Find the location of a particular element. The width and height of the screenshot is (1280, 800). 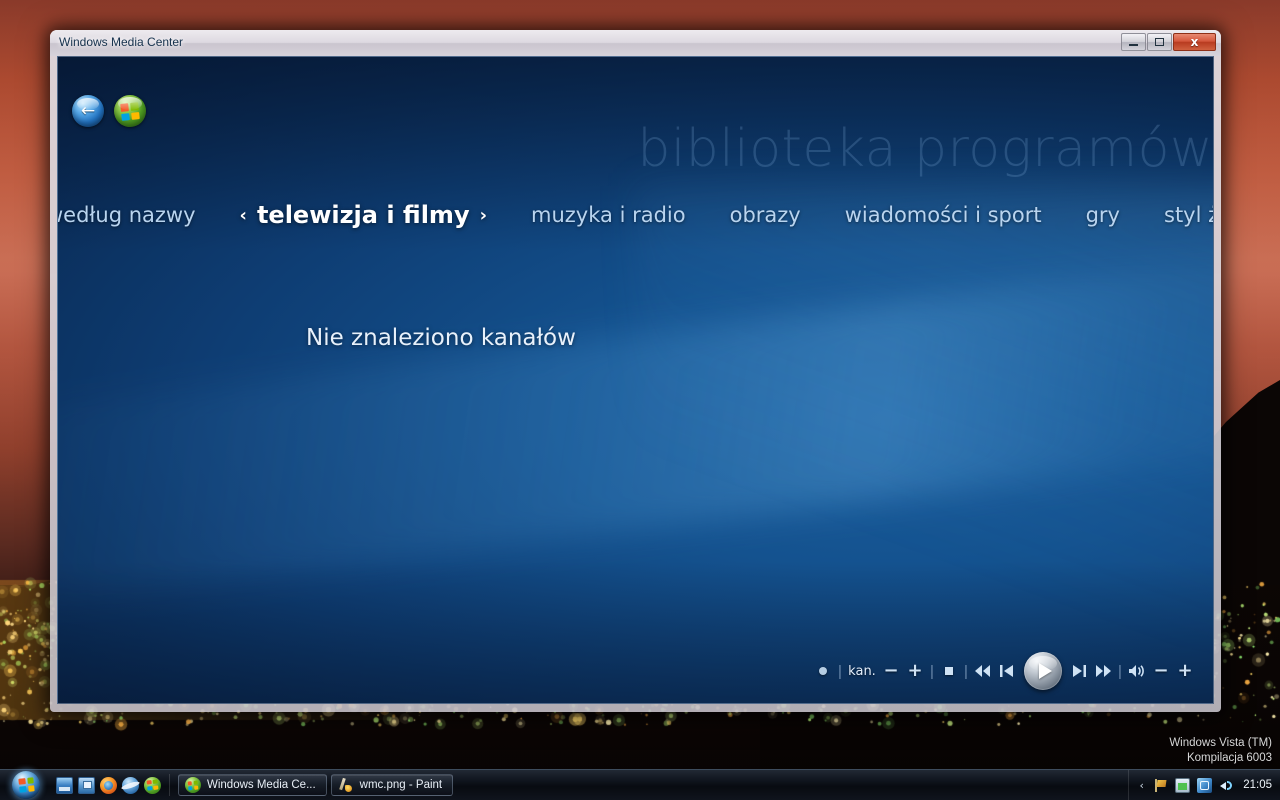

play-button is located at coordinates (1043, 671).